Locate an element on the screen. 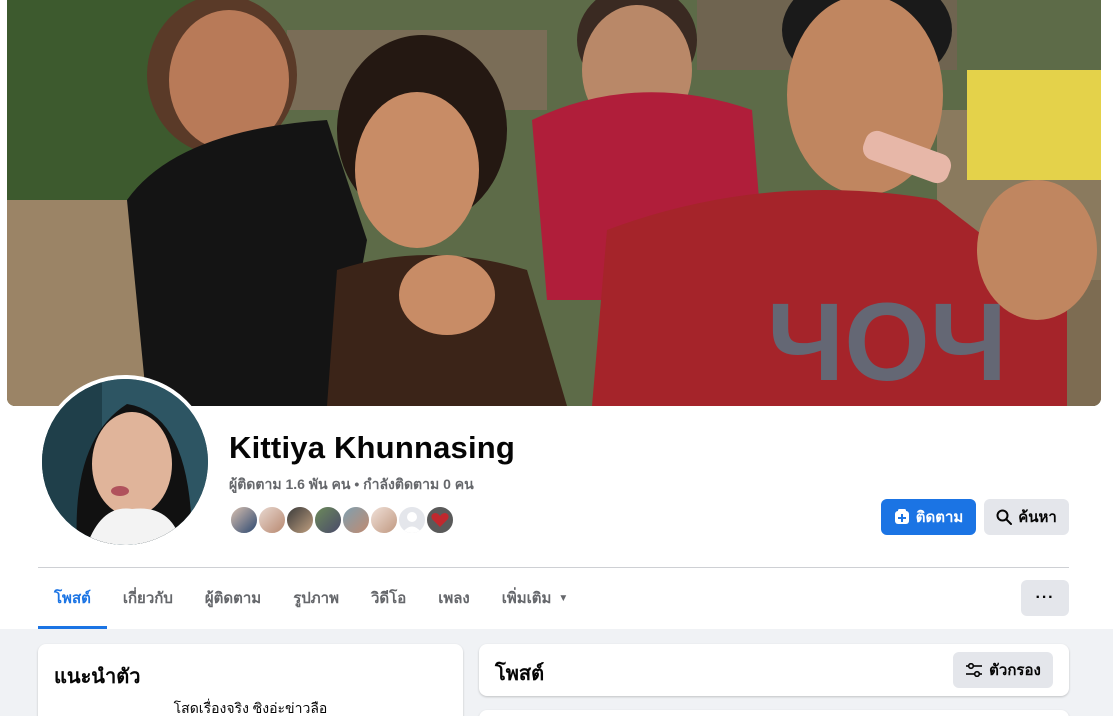  tab-more: เพิ่มเติม ▼ is located at coordinates (535, 598).